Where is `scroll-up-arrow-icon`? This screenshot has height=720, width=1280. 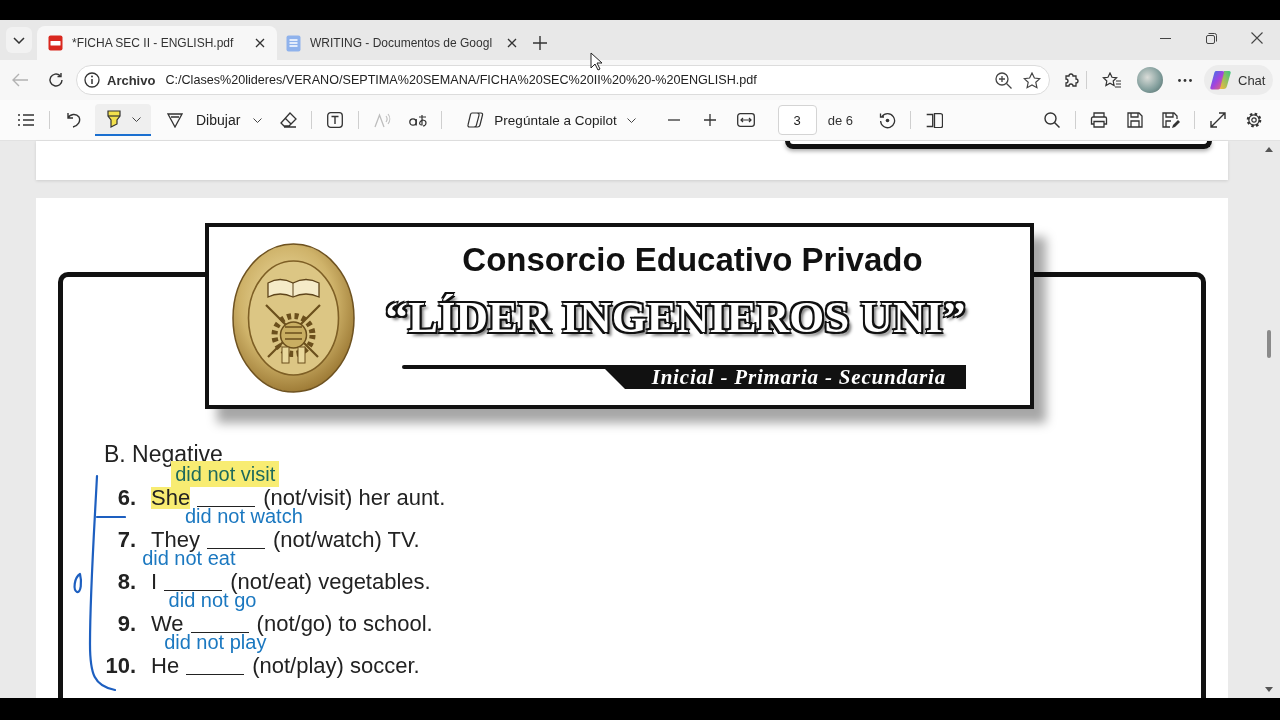 scroll-up-arrow-icon is located at coordinates (1269, 149).